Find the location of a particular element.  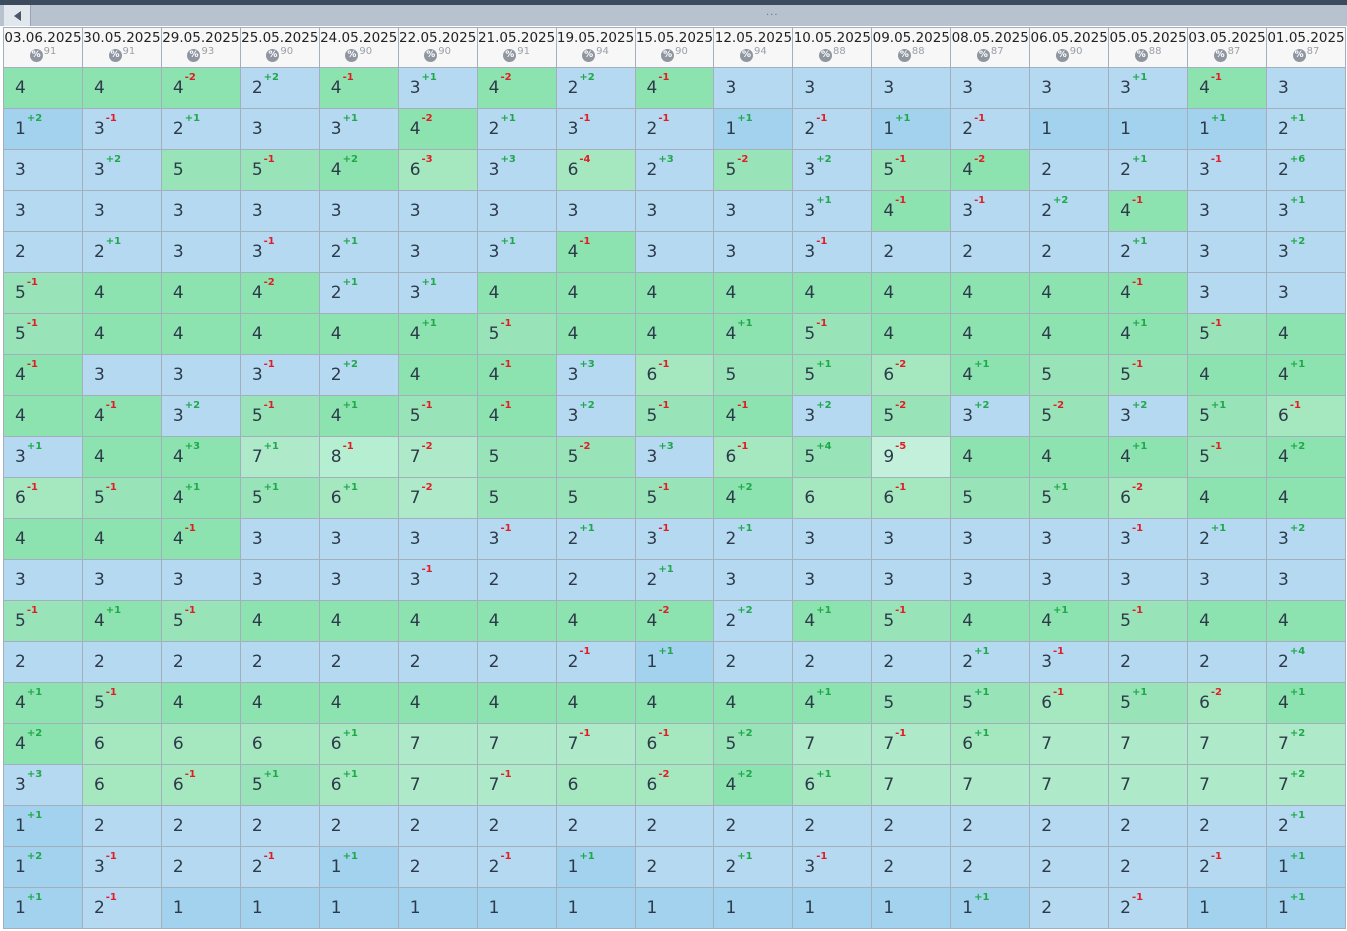

column-header: 25.05.2025% 90 is located at coordinates (279, 47).